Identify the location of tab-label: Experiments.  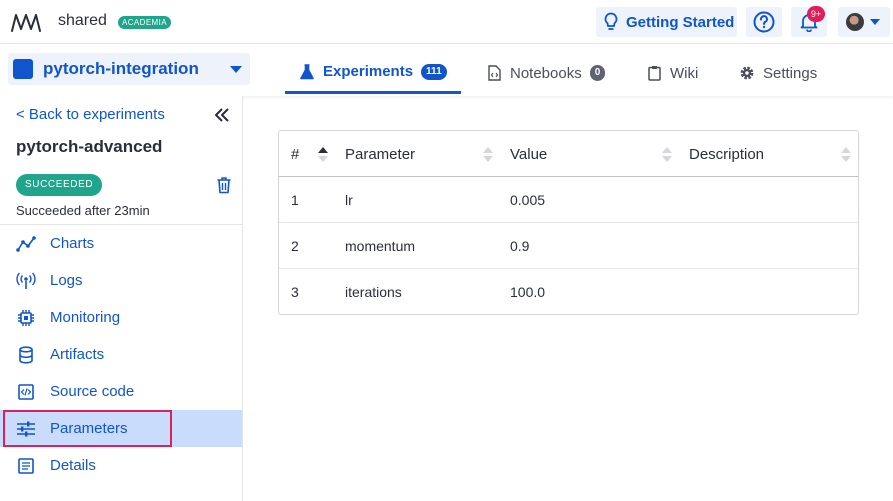
(368, 71).